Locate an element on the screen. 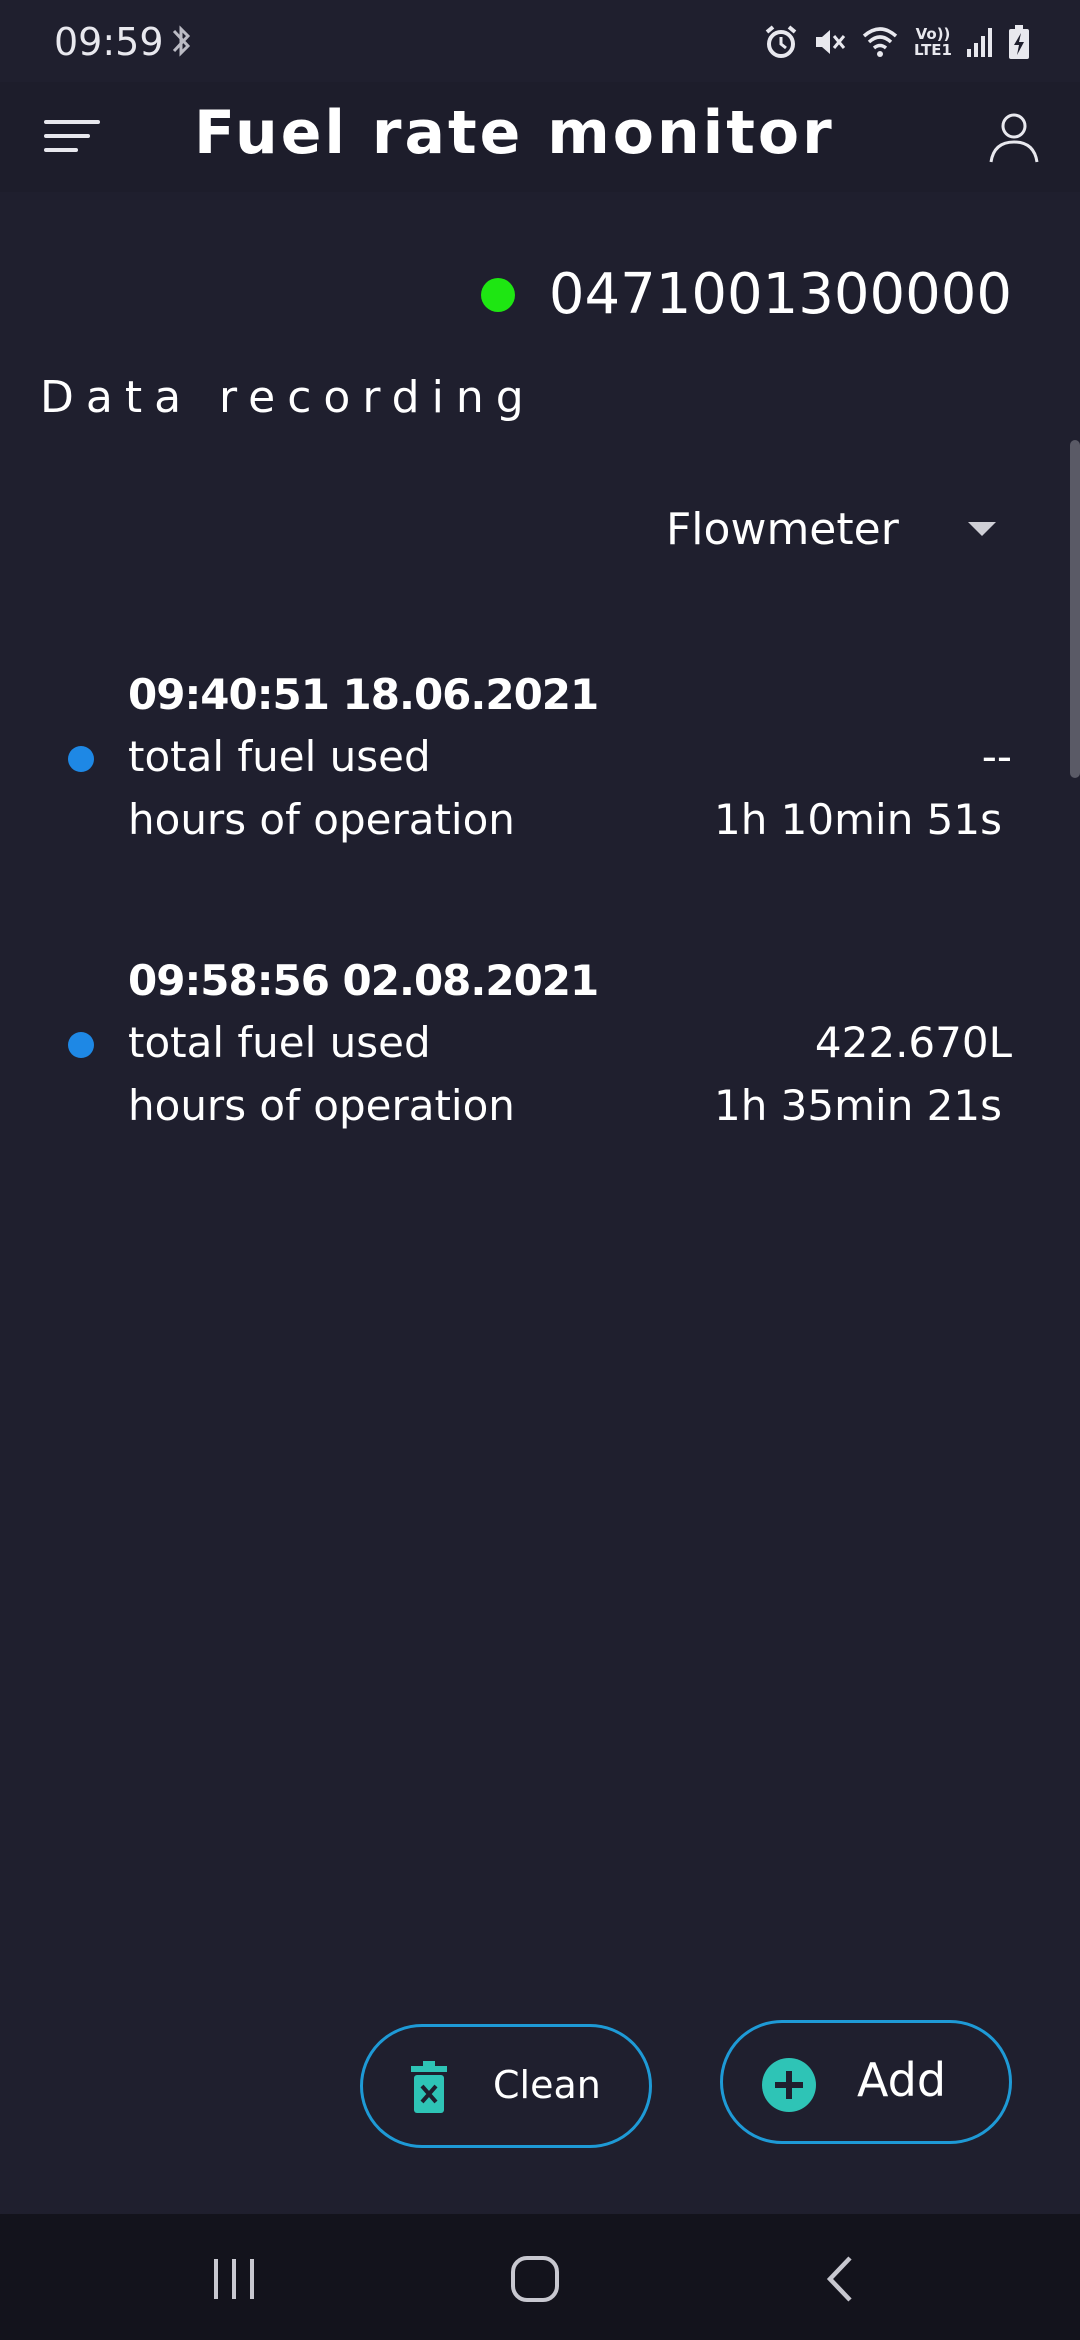 This screenshot has width=1080, height=2340. menu-icon is located at coordinates (71, 137).